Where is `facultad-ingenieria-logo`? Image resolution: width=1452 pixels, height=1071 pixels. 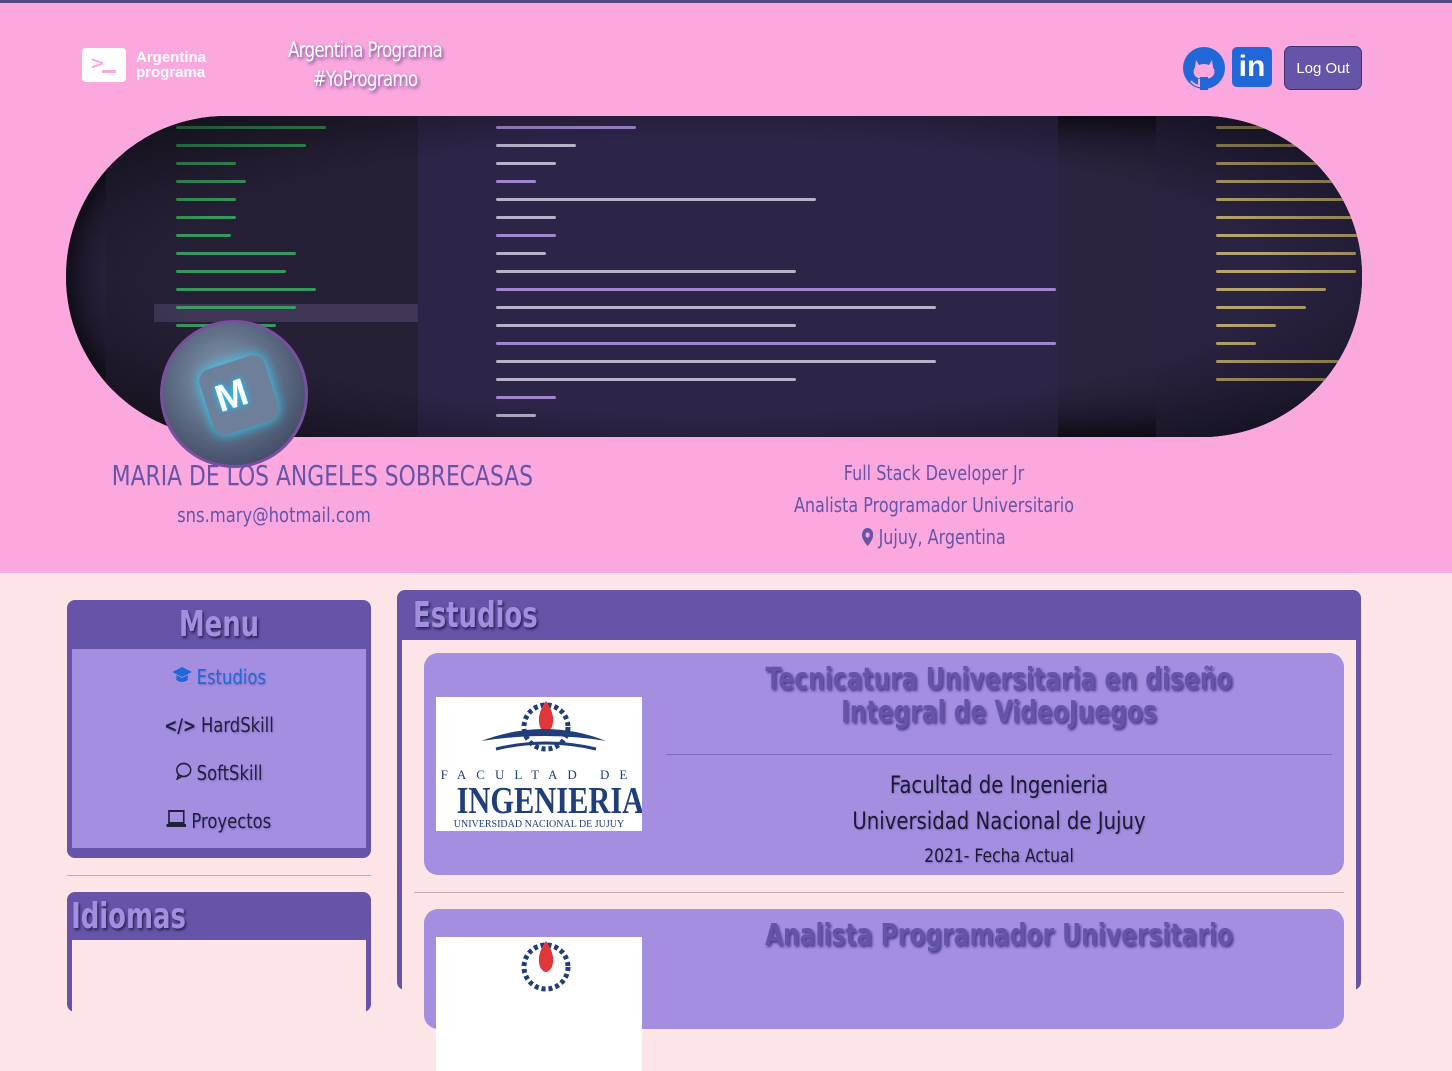
facultad-ingenieria-logo is located at coordinates (539, 1004).